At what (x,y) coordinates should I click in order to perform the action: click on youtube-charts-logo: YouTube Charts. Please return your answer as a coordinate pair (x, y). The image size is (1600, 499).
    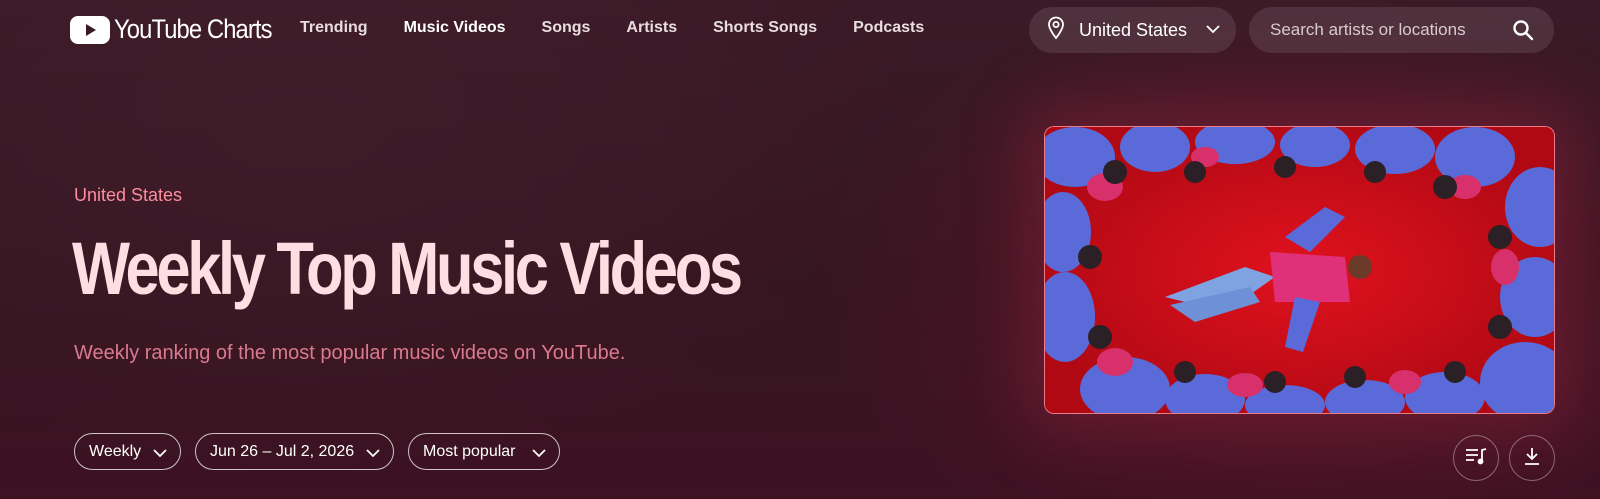
    Looking at the image, I should click on (181, 29).